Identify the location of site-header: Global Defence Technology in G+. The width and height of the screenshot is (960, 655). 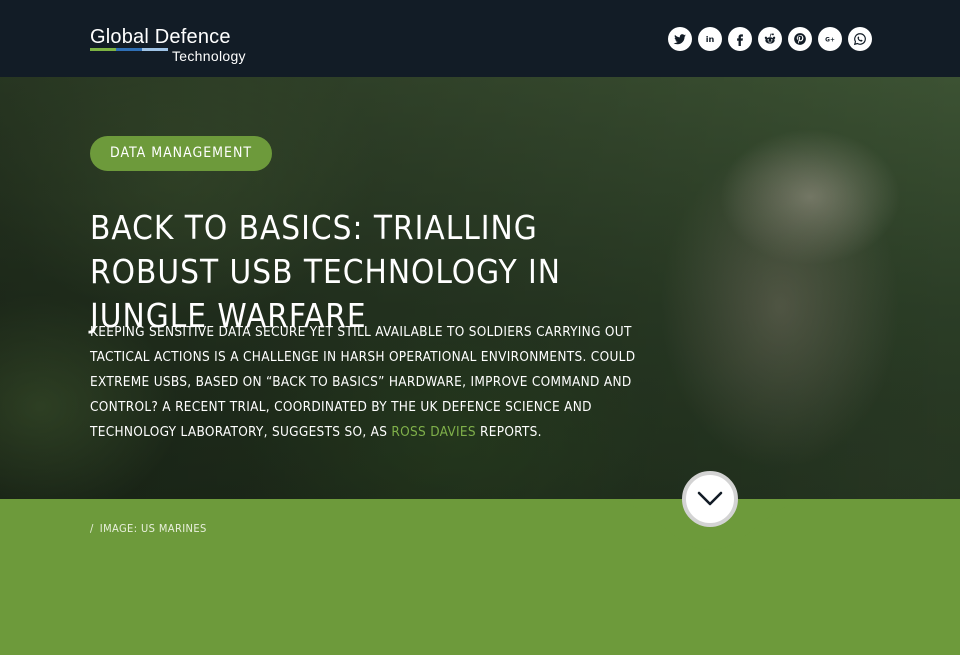
(480, 38).